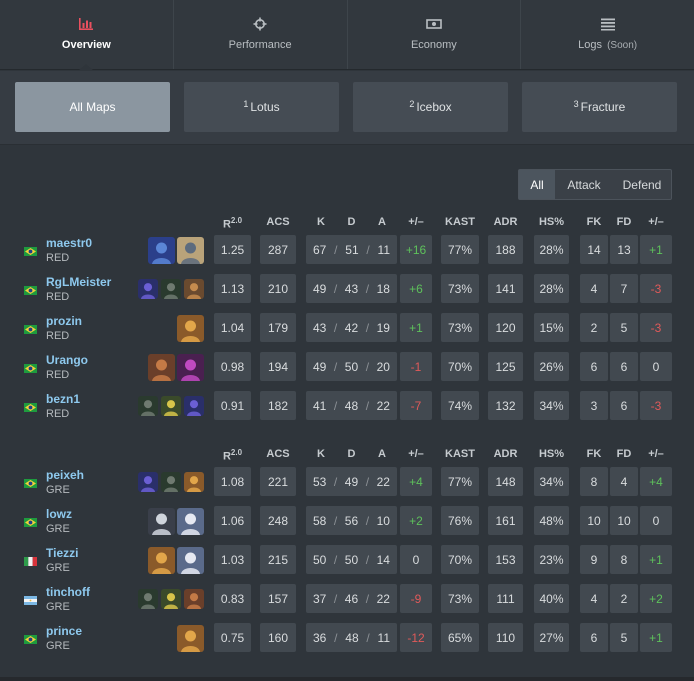 The image size is (694, 681). Describe the element at coordinates (656, 598) in the screenshot. I see `stat-fkpm: +2` at that location.